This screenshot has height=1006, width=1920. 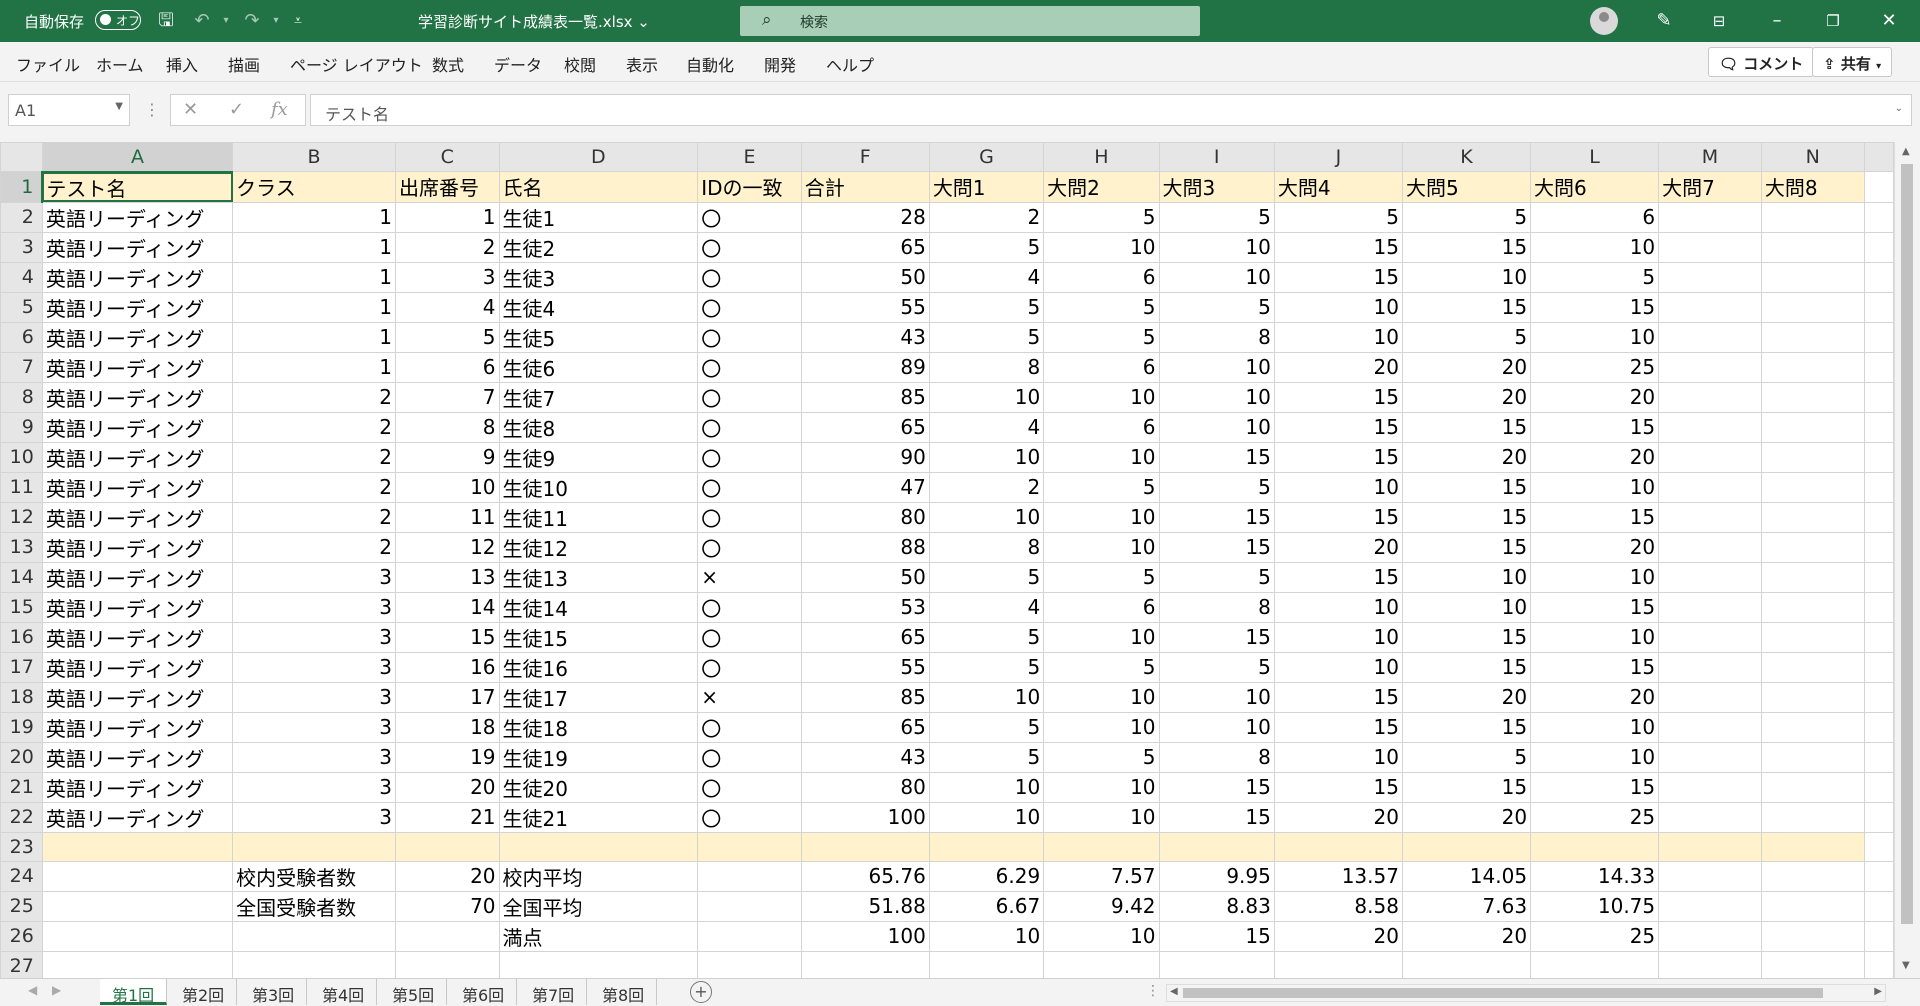 What do you see at coordinates (314, 876) in the screenshot?
I see `cell: 校内受験者数` at bounding box center [314, 876].